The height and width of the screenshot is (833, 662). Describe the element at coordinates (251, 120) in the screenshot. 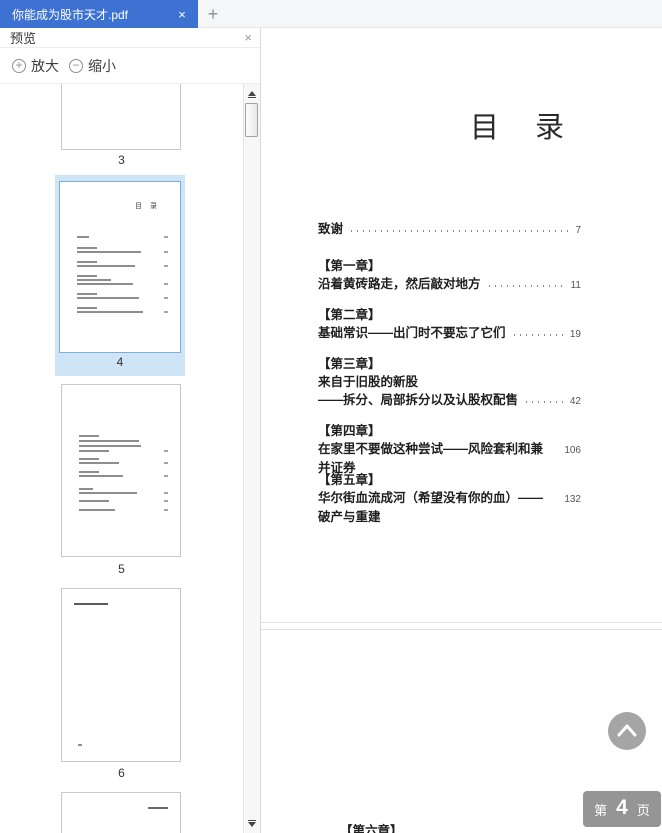

I see `scrollbar-thumb` at that location.